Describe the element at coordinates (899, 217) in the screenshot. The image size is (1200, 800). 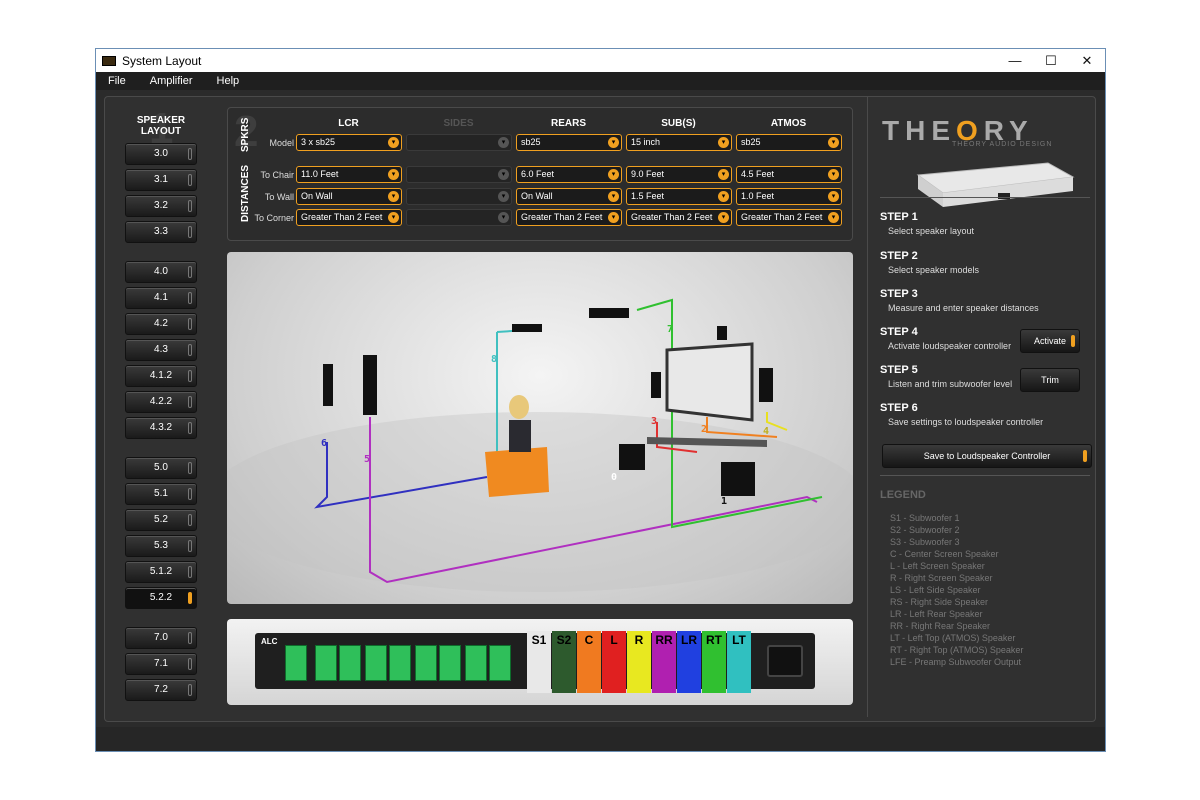
I see `step-1-title: STEP 1` at that location.